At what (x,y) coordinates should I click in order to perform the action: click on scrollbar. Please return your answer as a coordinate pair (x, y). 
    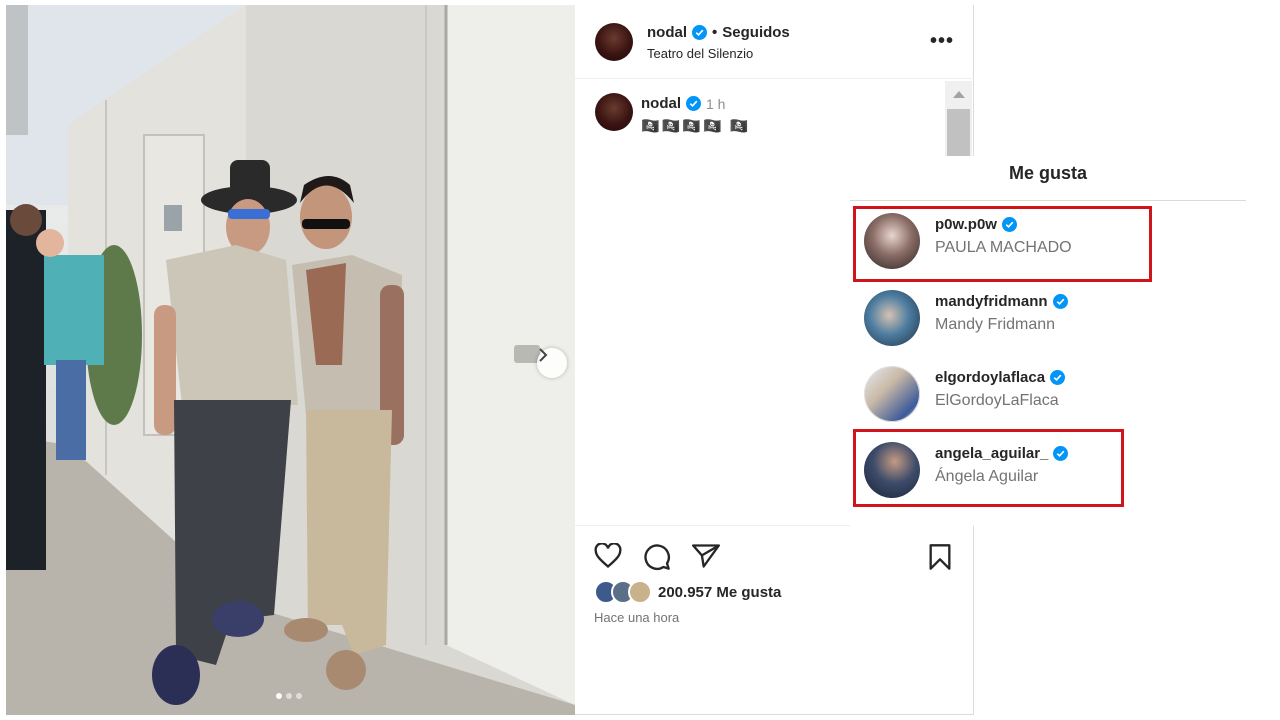
    Looking at the image, I should click on (958, 121).